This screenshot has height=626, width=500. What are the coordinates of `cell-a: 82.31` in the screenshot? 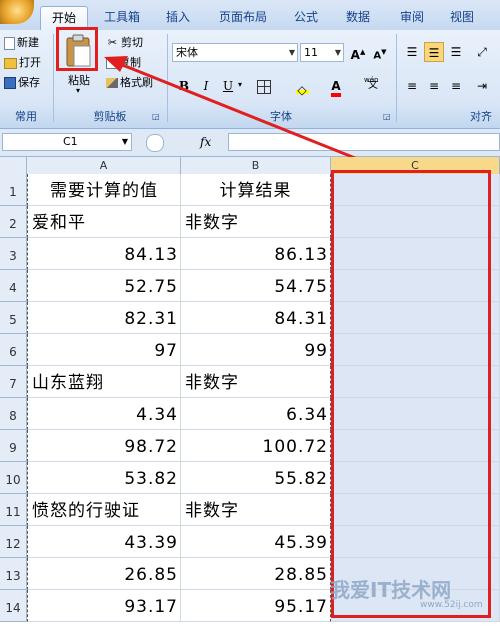 It's located at (104, 318).